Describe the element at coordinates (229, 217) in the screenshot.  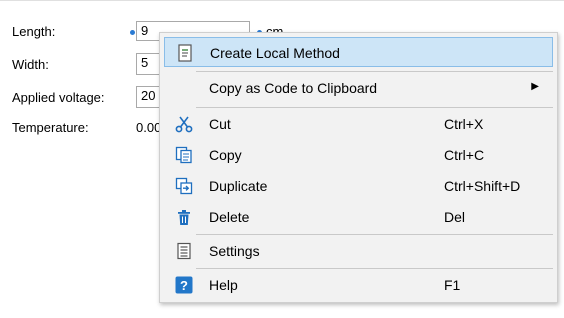
I see `menu-item-label: Delete` at that location.